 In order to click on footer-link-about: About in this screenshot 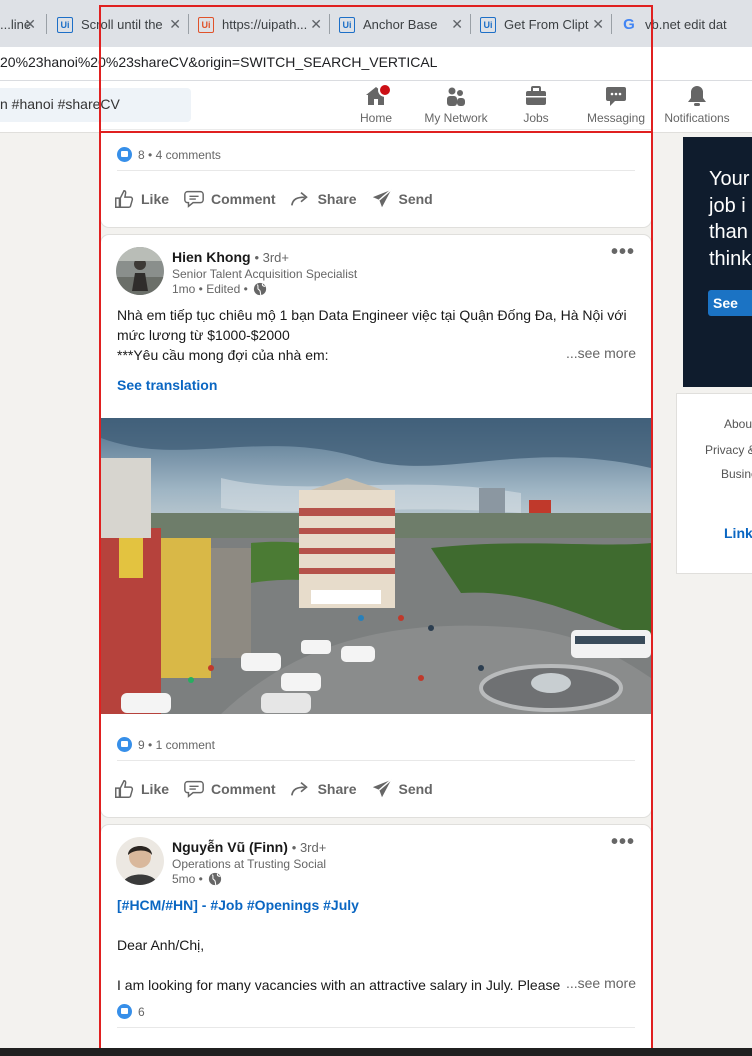, I will do `click(738, 424)`.